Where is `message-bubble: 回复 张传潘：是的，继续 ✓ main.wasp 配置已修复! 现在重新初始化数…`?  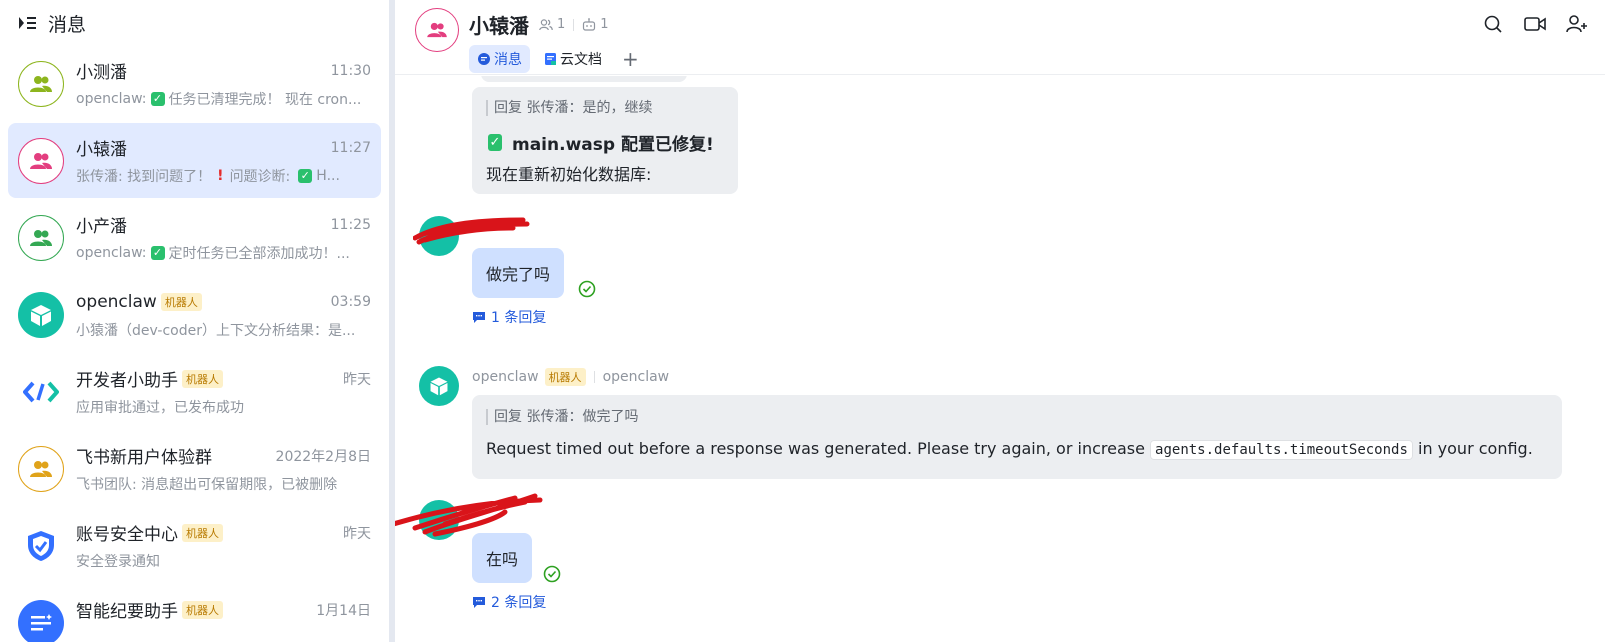 message-bubble: 回复 张传潘：是的，继续 ✓ main.wasp 配置已修复! 现在重新初始化数… is located at coordinates (605, 140).